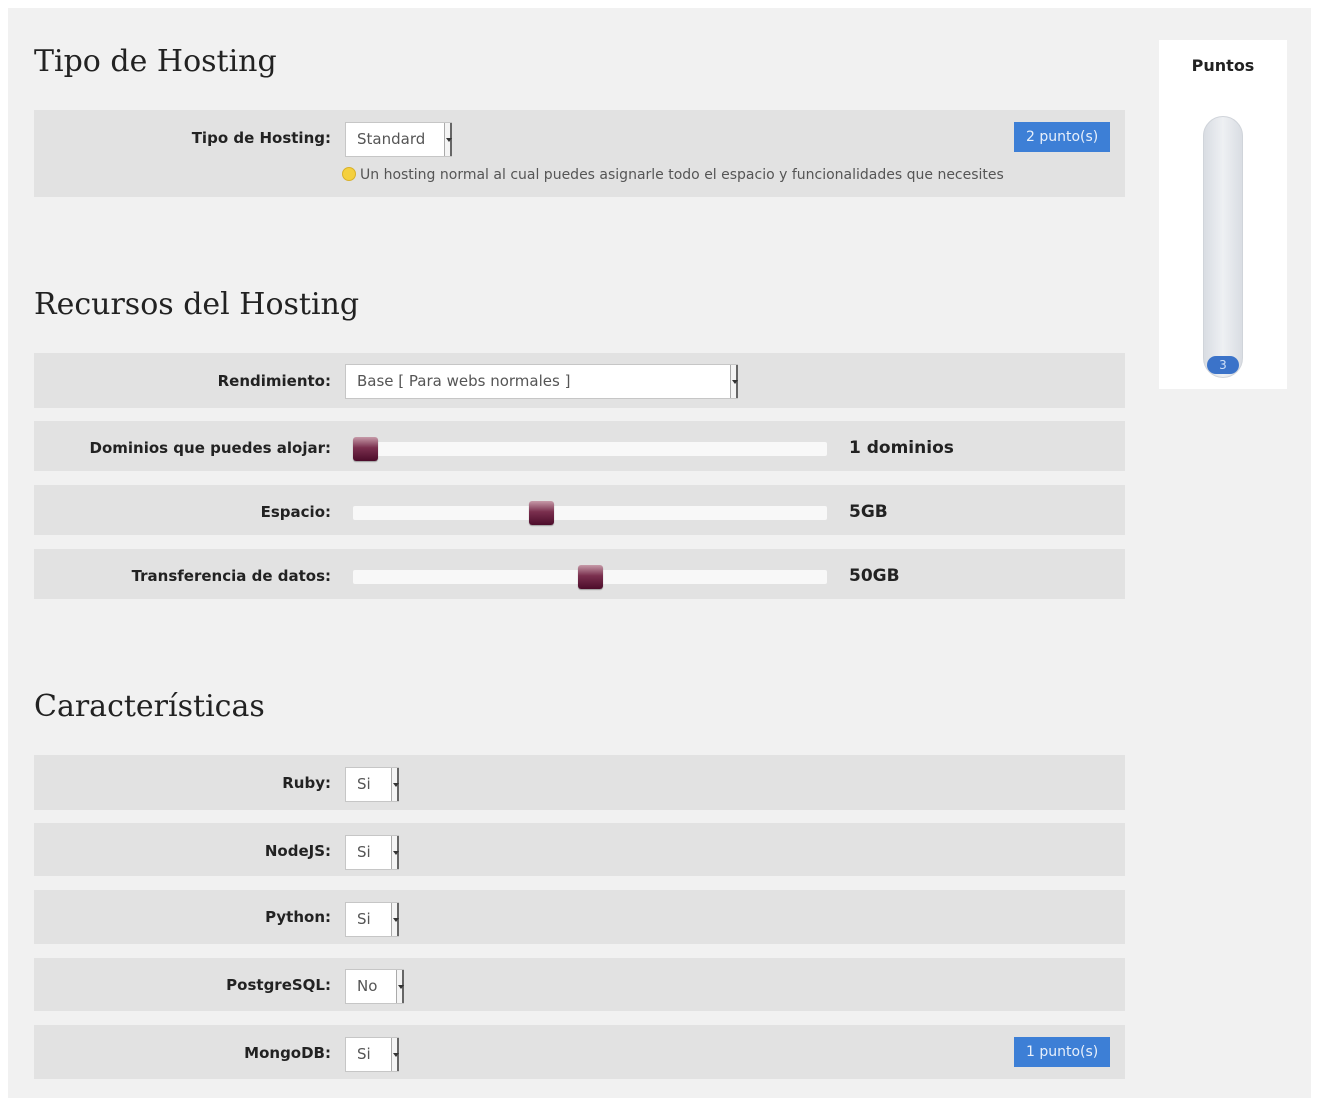 This screenshot has width=1319, height=1106. I want to click on tipo-hosting-select-value: Standard, so click(391, 139).